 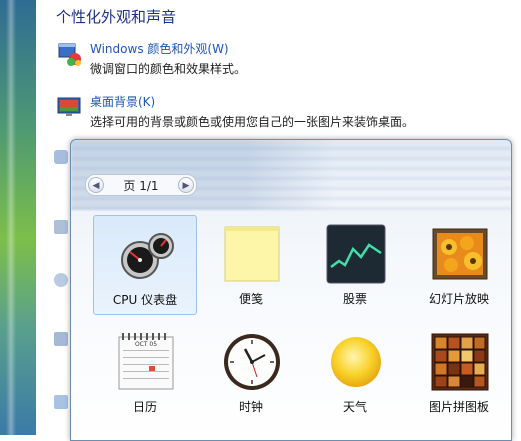 I want to click on gadget-sticky-note: 便笺, so click(x=251, y=265).